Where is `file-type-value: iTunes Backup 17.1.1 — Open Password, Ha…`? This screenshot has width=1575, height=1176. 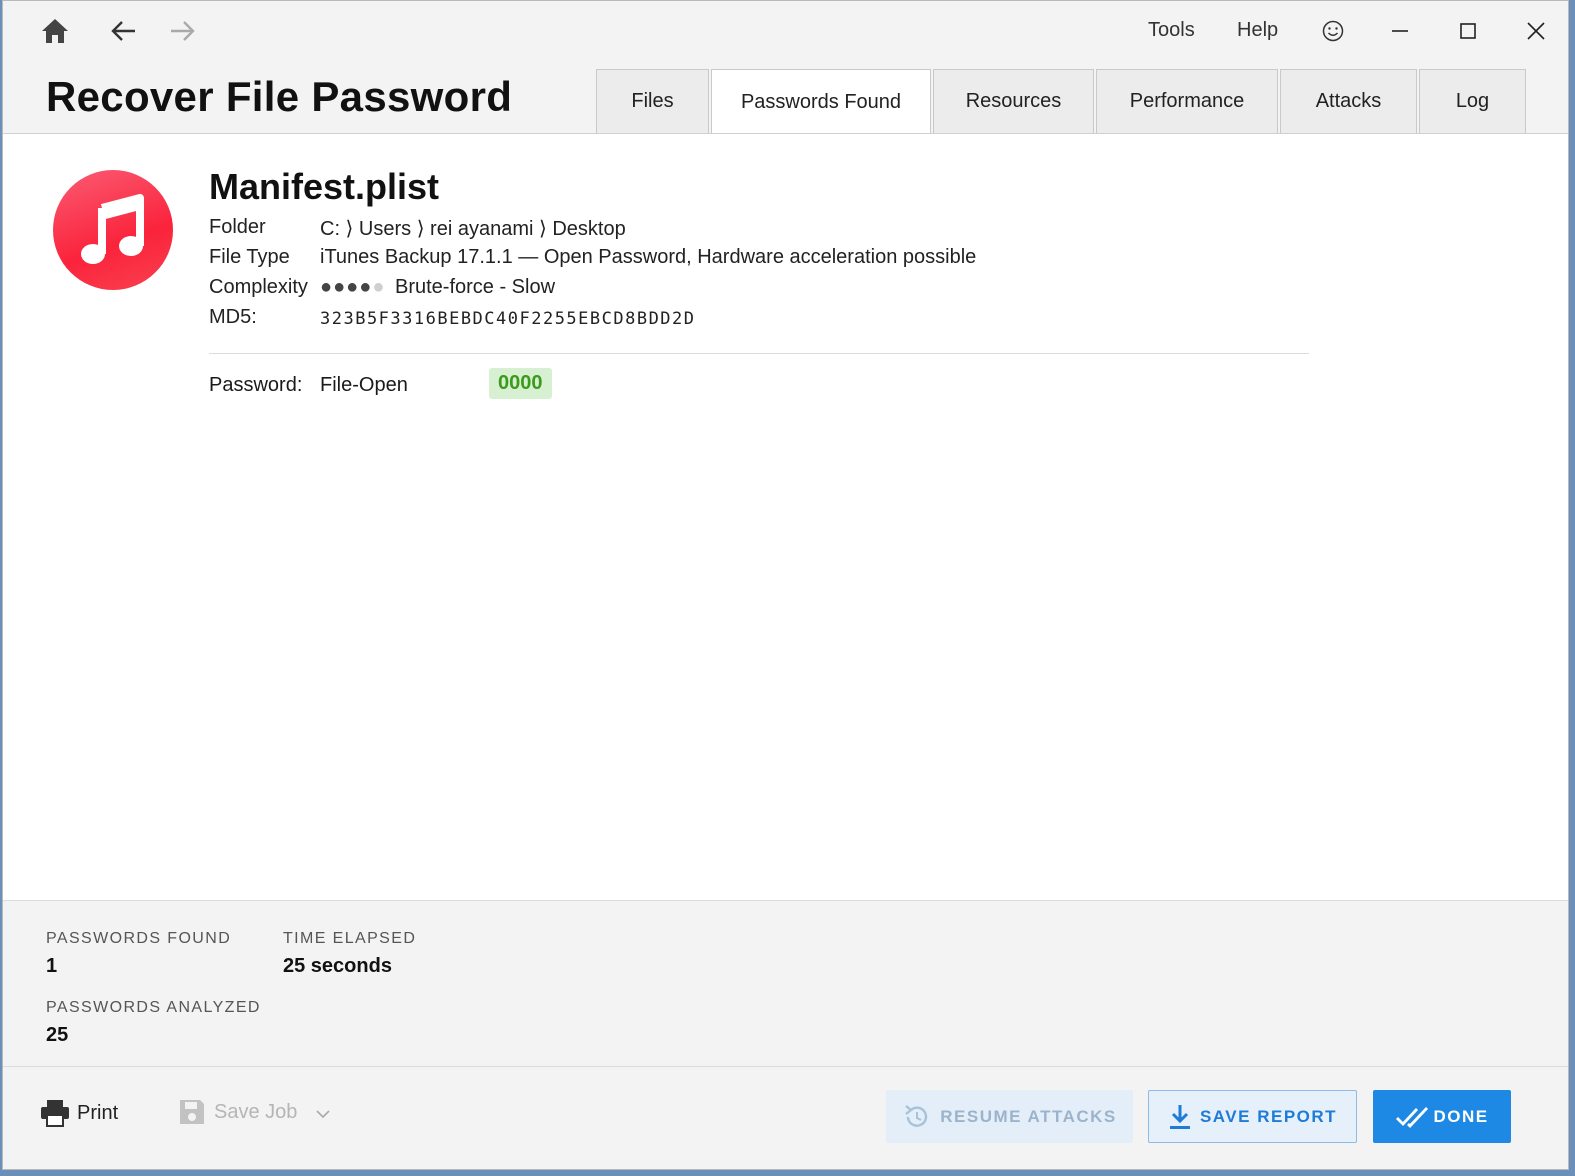
file-type-value: iTunes Backup 17.1.1 — Open Password, Ha… is located at coordinates (648, 257).